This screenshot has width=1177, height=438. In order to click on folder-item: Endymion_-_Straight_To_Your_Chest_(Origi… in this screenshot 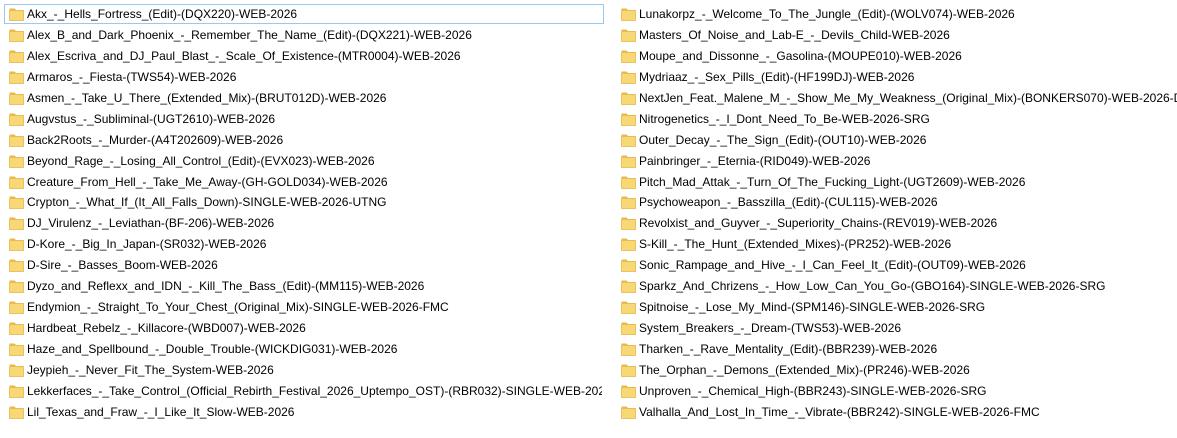, I will do `click(304, 307)`.